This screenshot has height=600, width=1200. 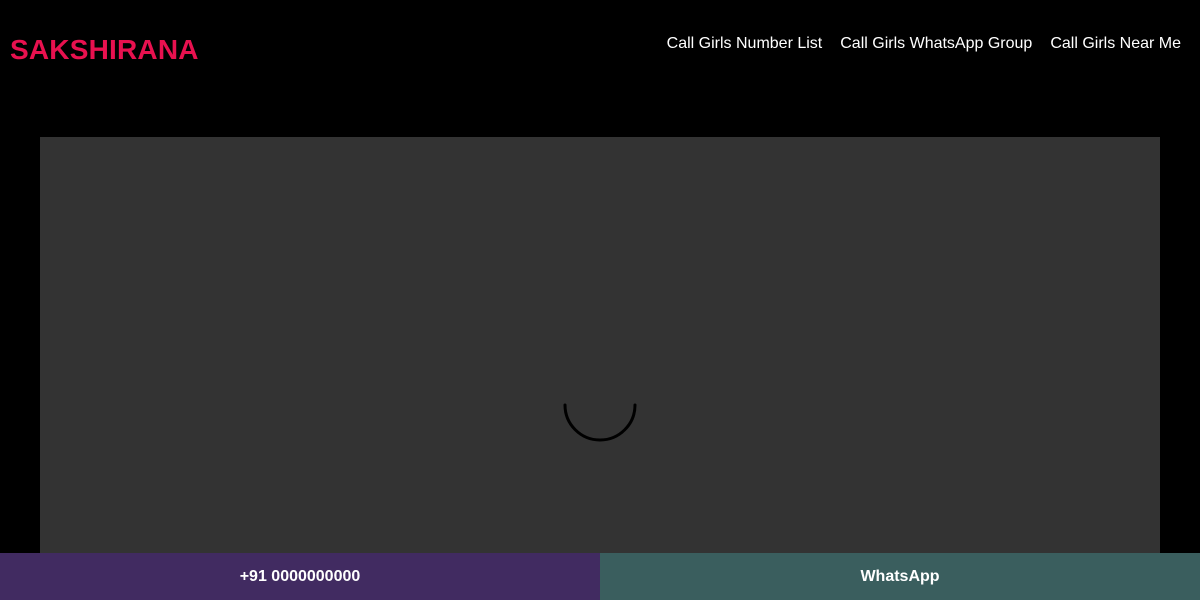 I want to click on whatsapp-button: WhatsApp, so click(x=900, y=576).